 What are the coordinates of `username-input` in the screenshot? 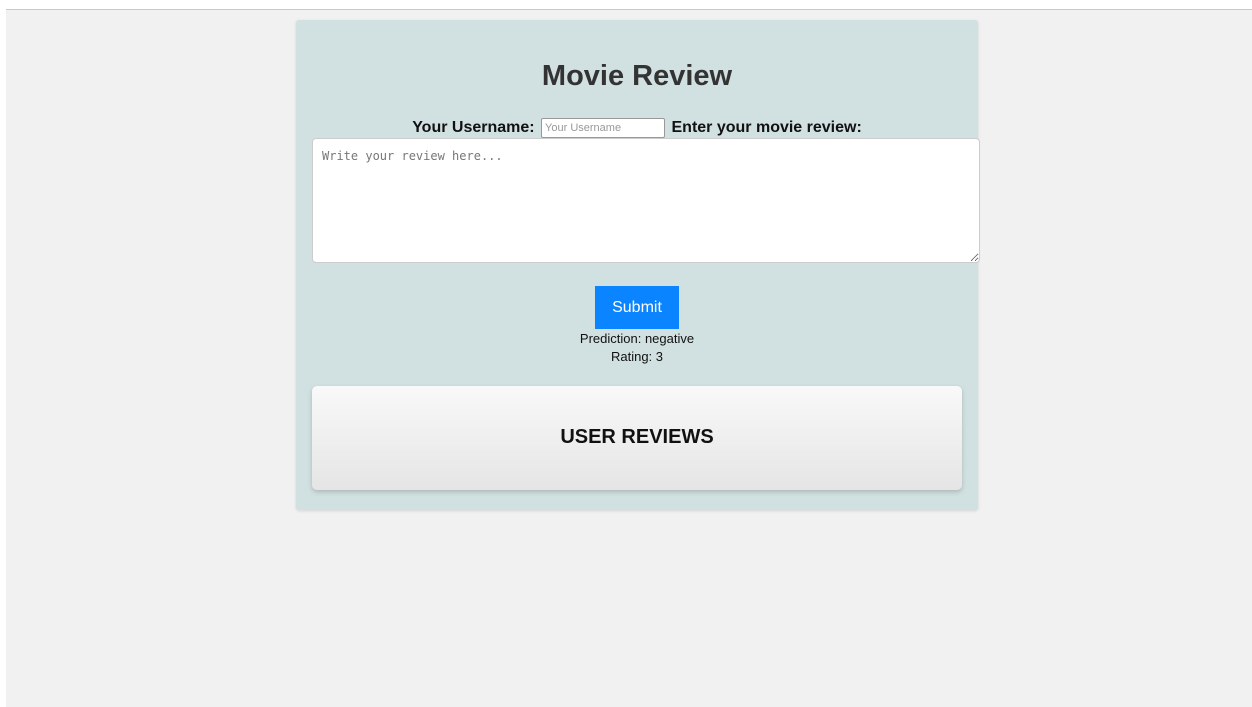 It's located at (603, 128).